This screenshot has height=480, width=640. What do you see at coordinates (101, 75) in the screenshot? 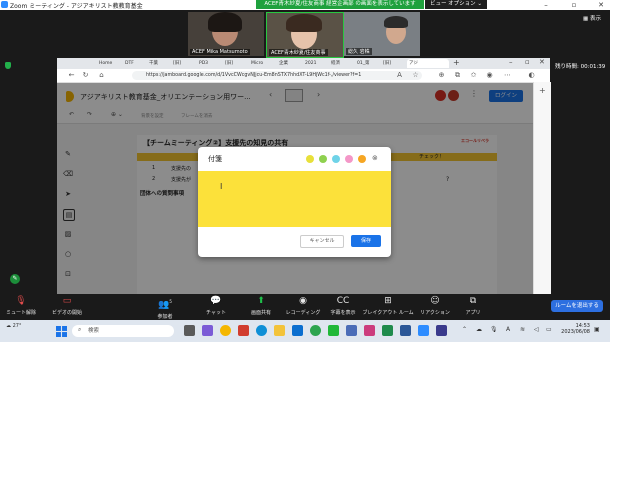
I see `home-icon: ⌂` at bounding box center [101, 75].